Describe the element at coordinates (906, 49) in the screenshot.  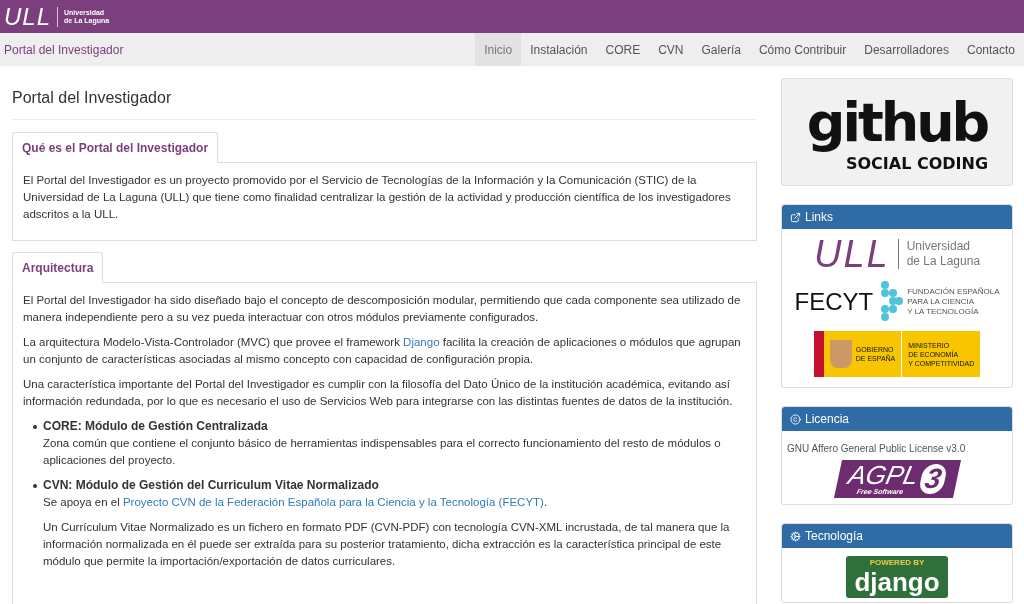
I see `nav-link: Desarrolladores` at that location.